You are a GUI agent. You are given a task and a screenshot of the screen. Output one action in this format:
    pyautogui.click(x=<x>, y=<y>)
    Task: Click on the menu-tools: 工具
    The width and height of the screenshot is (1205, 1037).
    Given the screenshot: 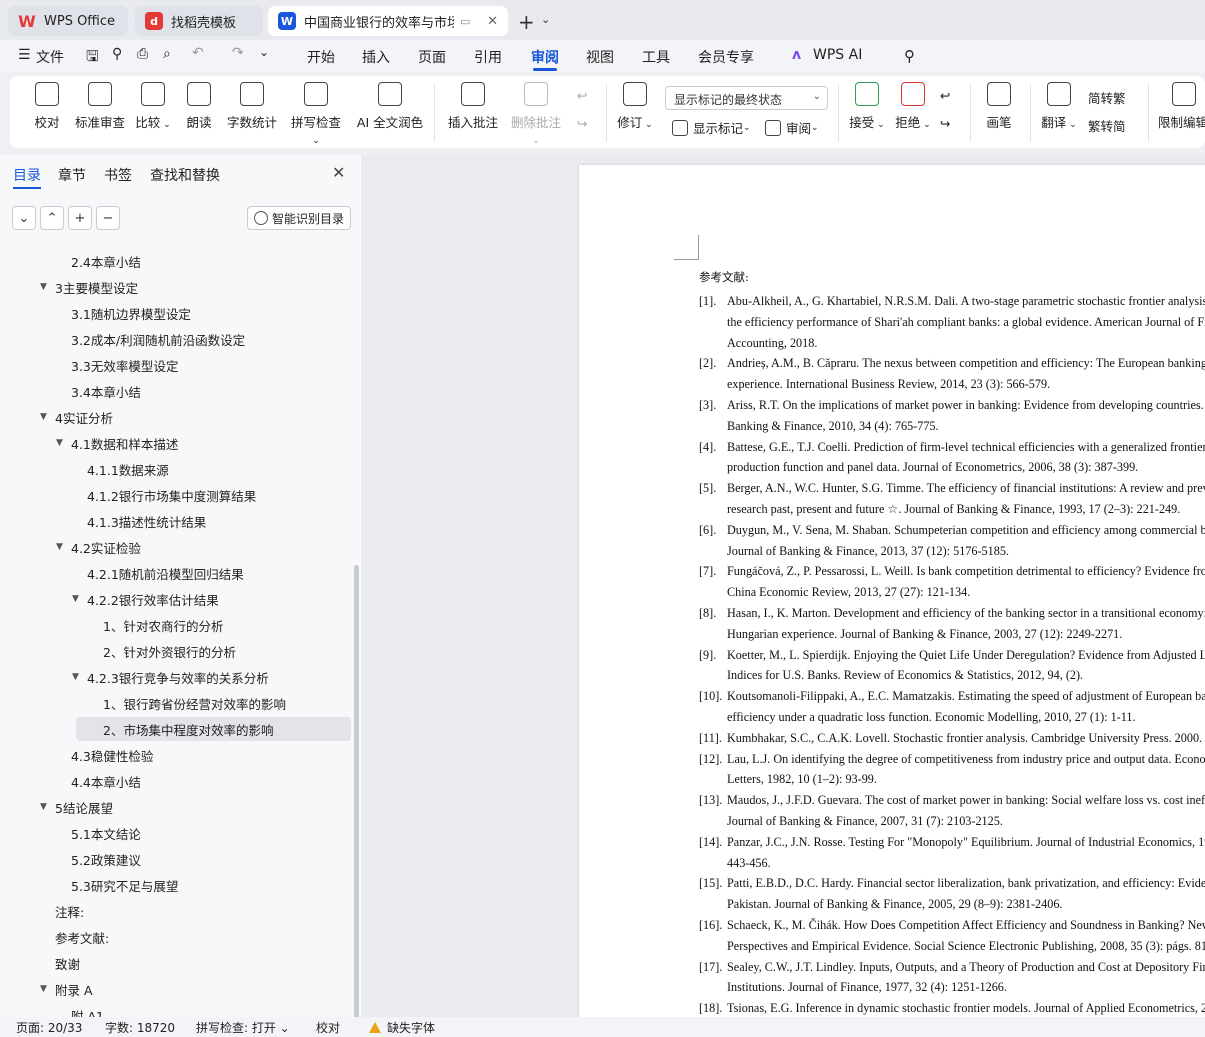 What is the action you would take?
    pyautogui.click(x=656, y=57)
    